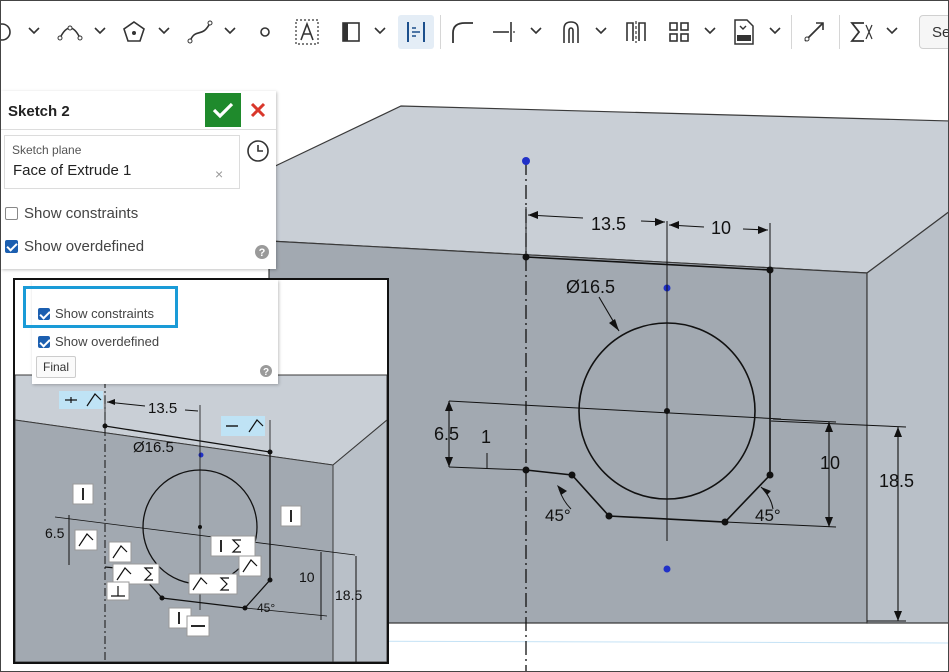  I want to click on show-constraints-option: Show constraints, so click(71, 213).